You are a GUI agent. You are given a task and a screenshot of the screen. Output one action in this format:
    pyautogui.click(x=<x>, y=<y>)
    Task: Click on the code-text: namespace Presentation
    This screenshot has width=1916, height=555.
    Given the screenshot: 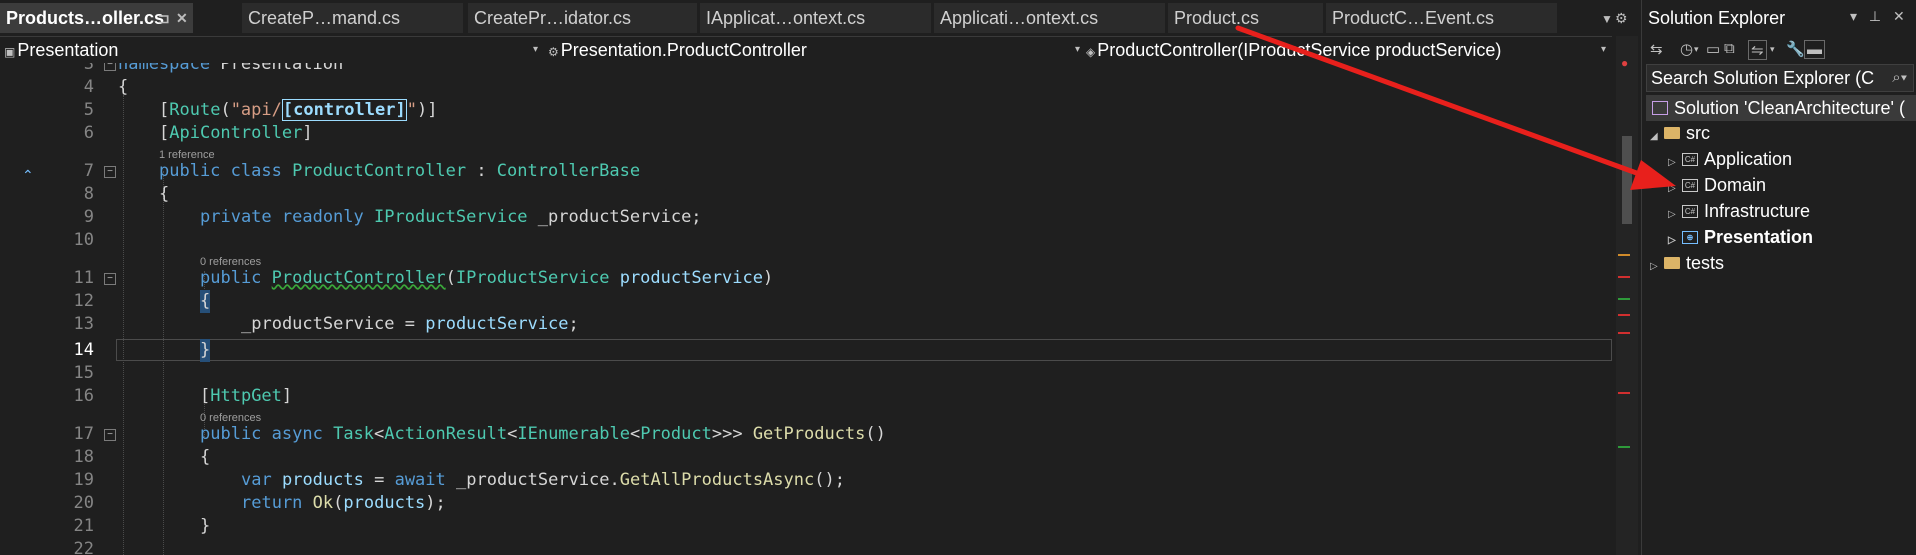 What is the action you would take?
    pyautogui.click(x=231, y=68)
    